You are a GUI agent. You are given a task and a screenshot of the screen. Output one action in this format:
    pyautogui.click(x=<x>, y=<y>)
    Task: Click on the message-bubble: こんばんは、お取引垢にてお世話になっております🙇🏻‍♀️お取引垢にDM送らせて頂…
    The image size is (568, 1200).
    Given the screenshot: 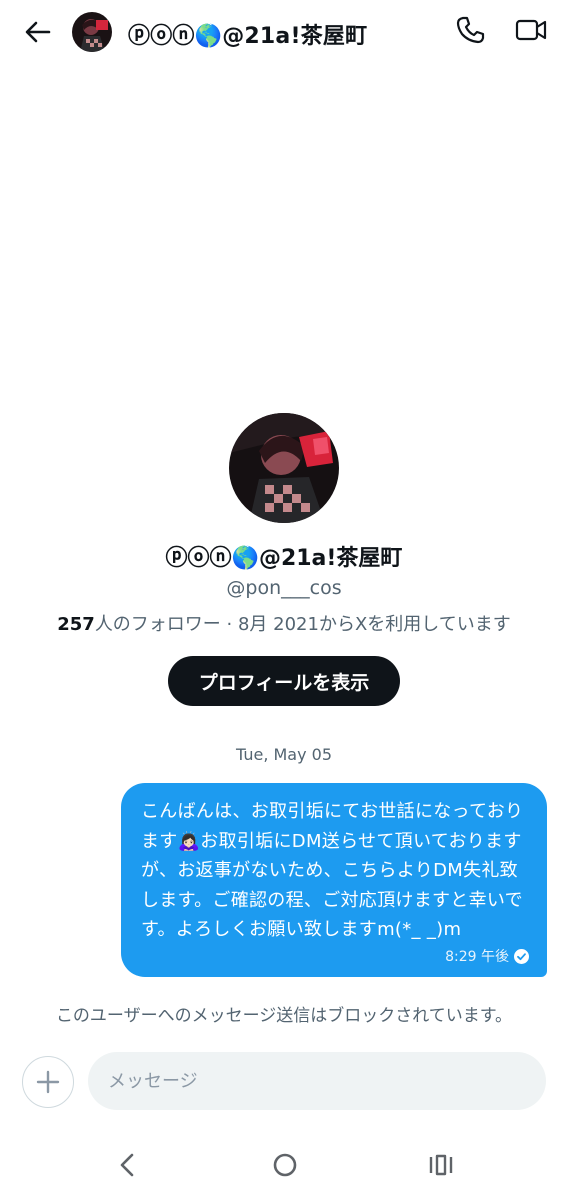 What is the action you would take?
    pyautogui.click(x=334, y=880)
    